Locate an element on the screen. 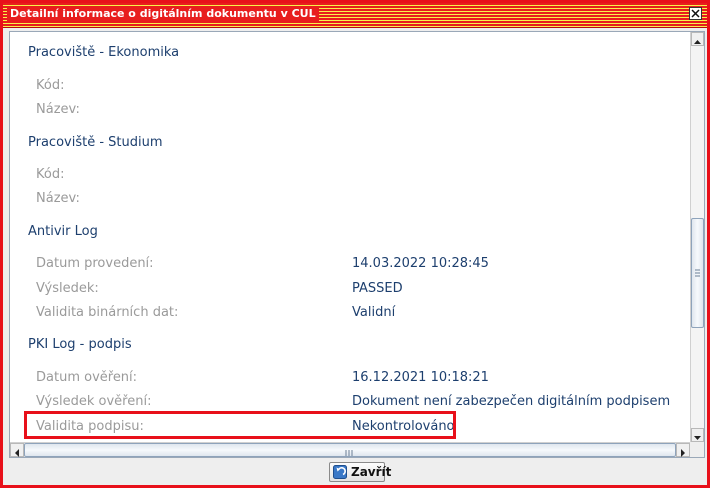 This screenshot has height=488, width=710. row-value: 14.03.2022 10:28:45 is located at coordinates (420, 263).